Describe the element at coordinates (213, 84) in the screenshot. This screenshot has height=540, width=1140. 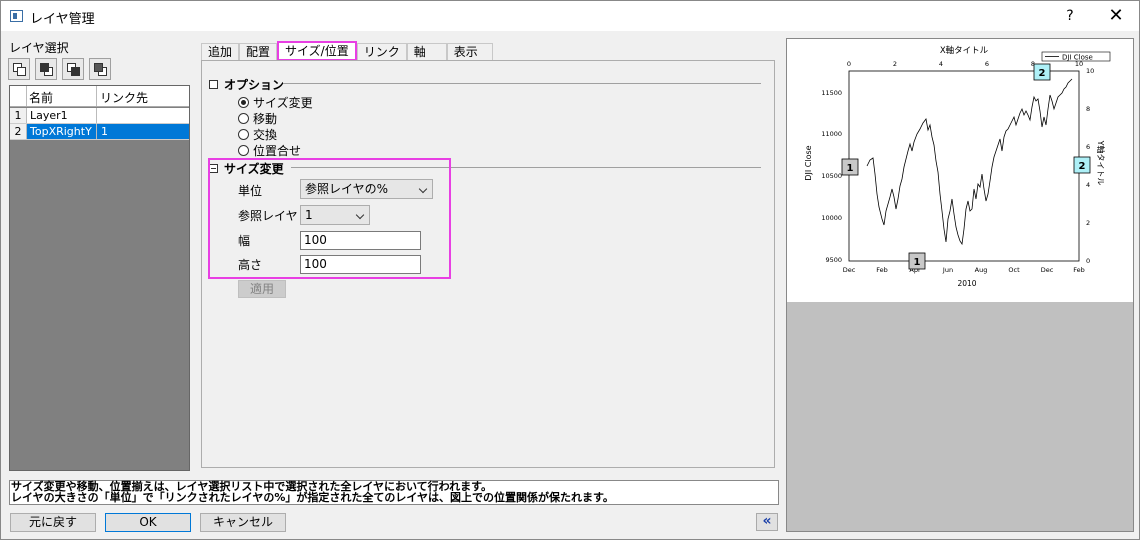
I see `collapse-icon` at that location.